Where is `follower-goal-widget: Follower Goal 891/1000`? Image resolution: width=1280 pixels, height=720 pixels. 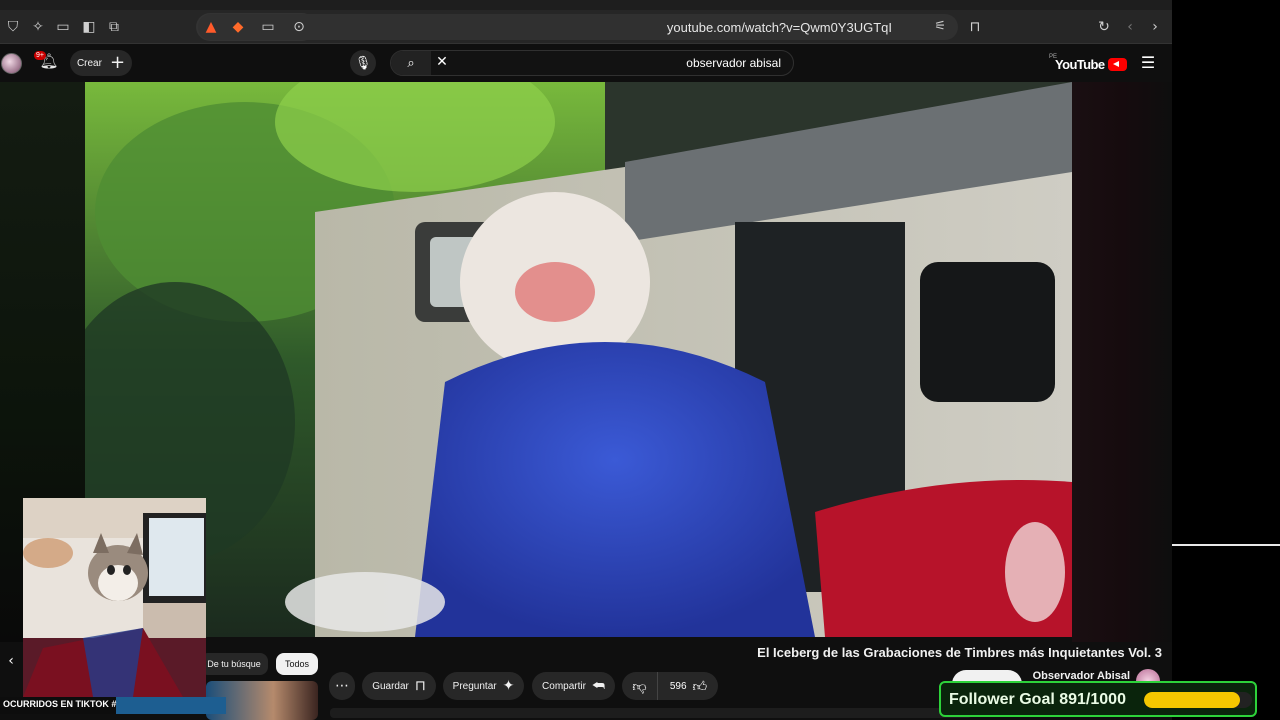 follower-goal-widget: Follower Goal 891/1000 is located at coordinates (1098, 699).